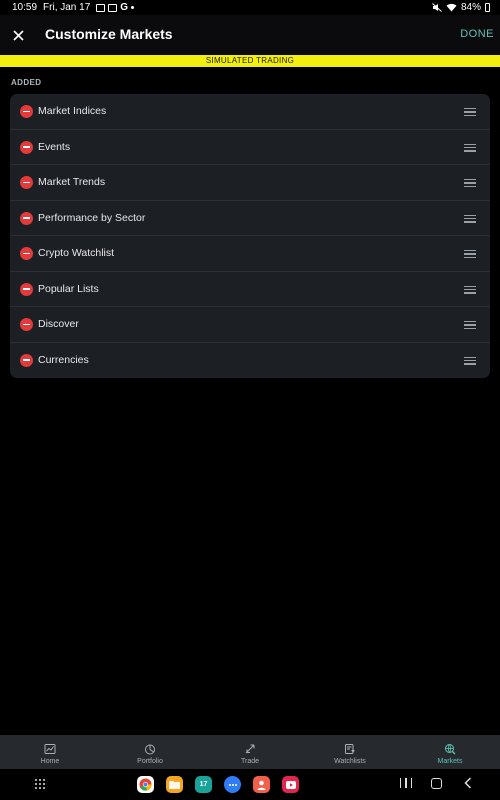 This screenshot has height=800, width=500. I want to click on nav-item-portfolio: Portfolio, so click(150, 752).